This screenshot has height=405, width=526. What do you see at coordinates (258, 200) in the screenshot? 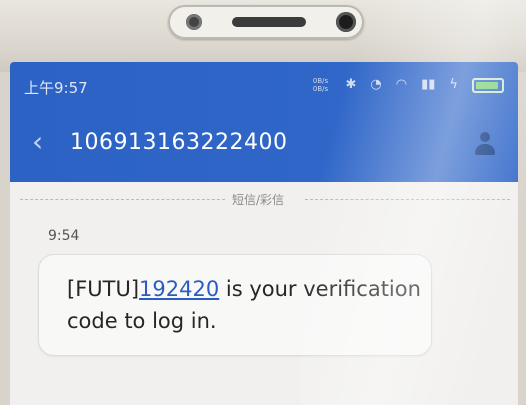
I see `message-type-label: 短信/彩信` at bounding box center [258, 200].